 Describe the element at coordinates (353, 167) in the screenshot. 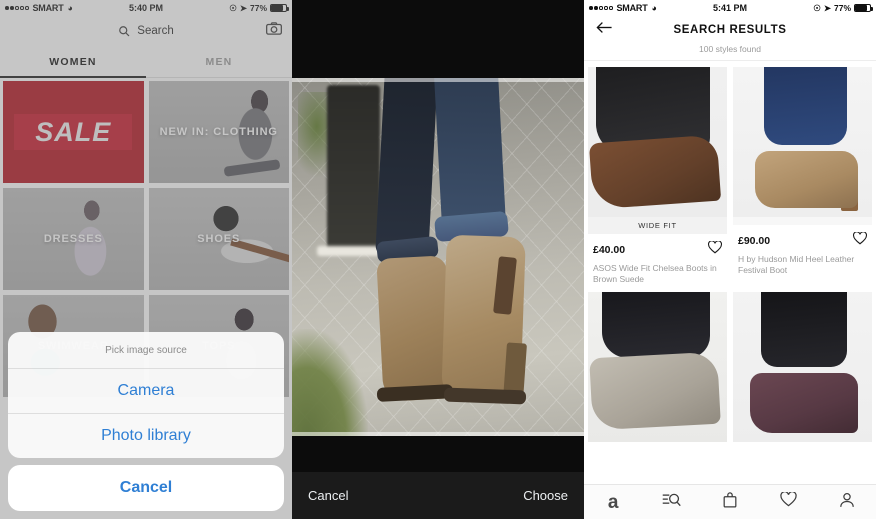

I see `photo-background-object` at that location.